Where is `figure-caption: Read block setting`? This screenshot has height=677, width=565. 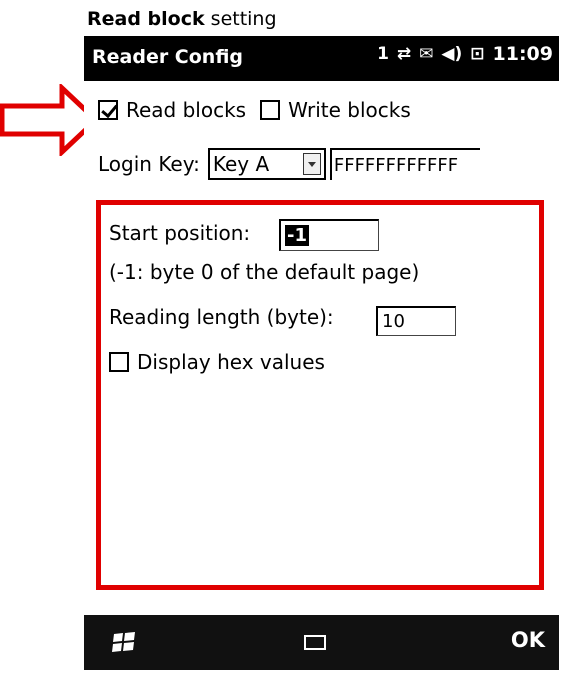
figure-caption: Read block setting is located at coordinates (182, 19).